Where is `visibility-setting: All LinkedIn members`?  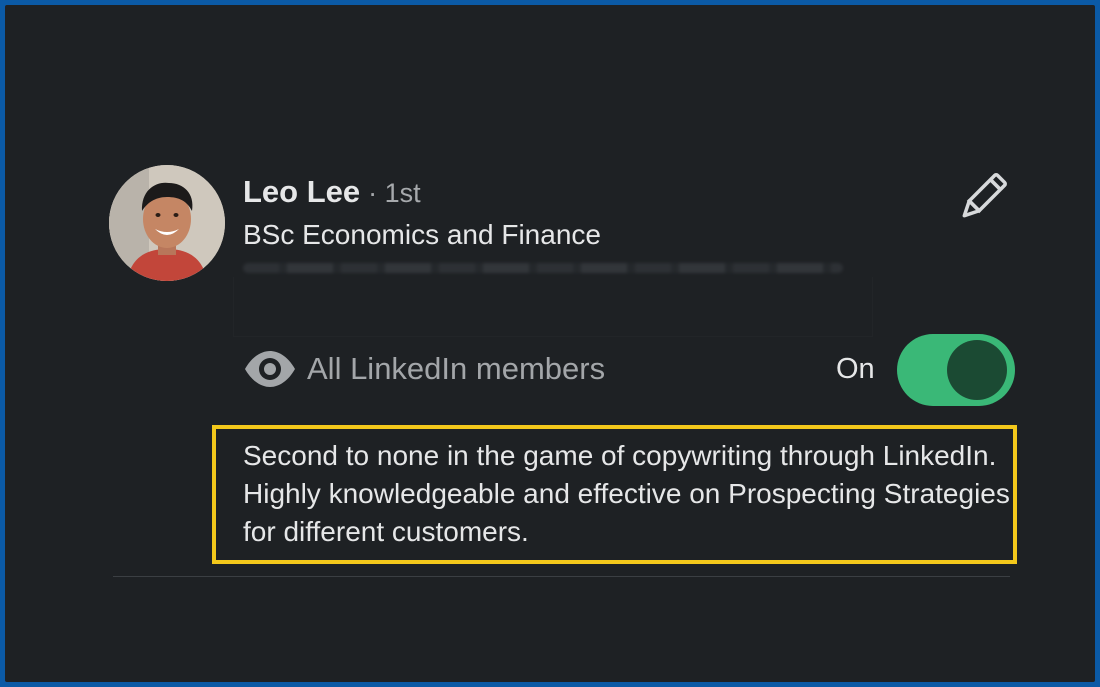
visibility-setting: All LinkedIn members is located at coordinates (424, 369).